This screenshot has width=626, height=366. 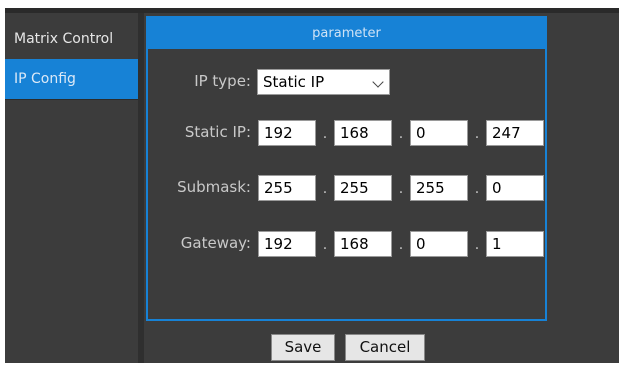 I want to click on static-ip-label: Static IP:, so click(x=217, y=132).